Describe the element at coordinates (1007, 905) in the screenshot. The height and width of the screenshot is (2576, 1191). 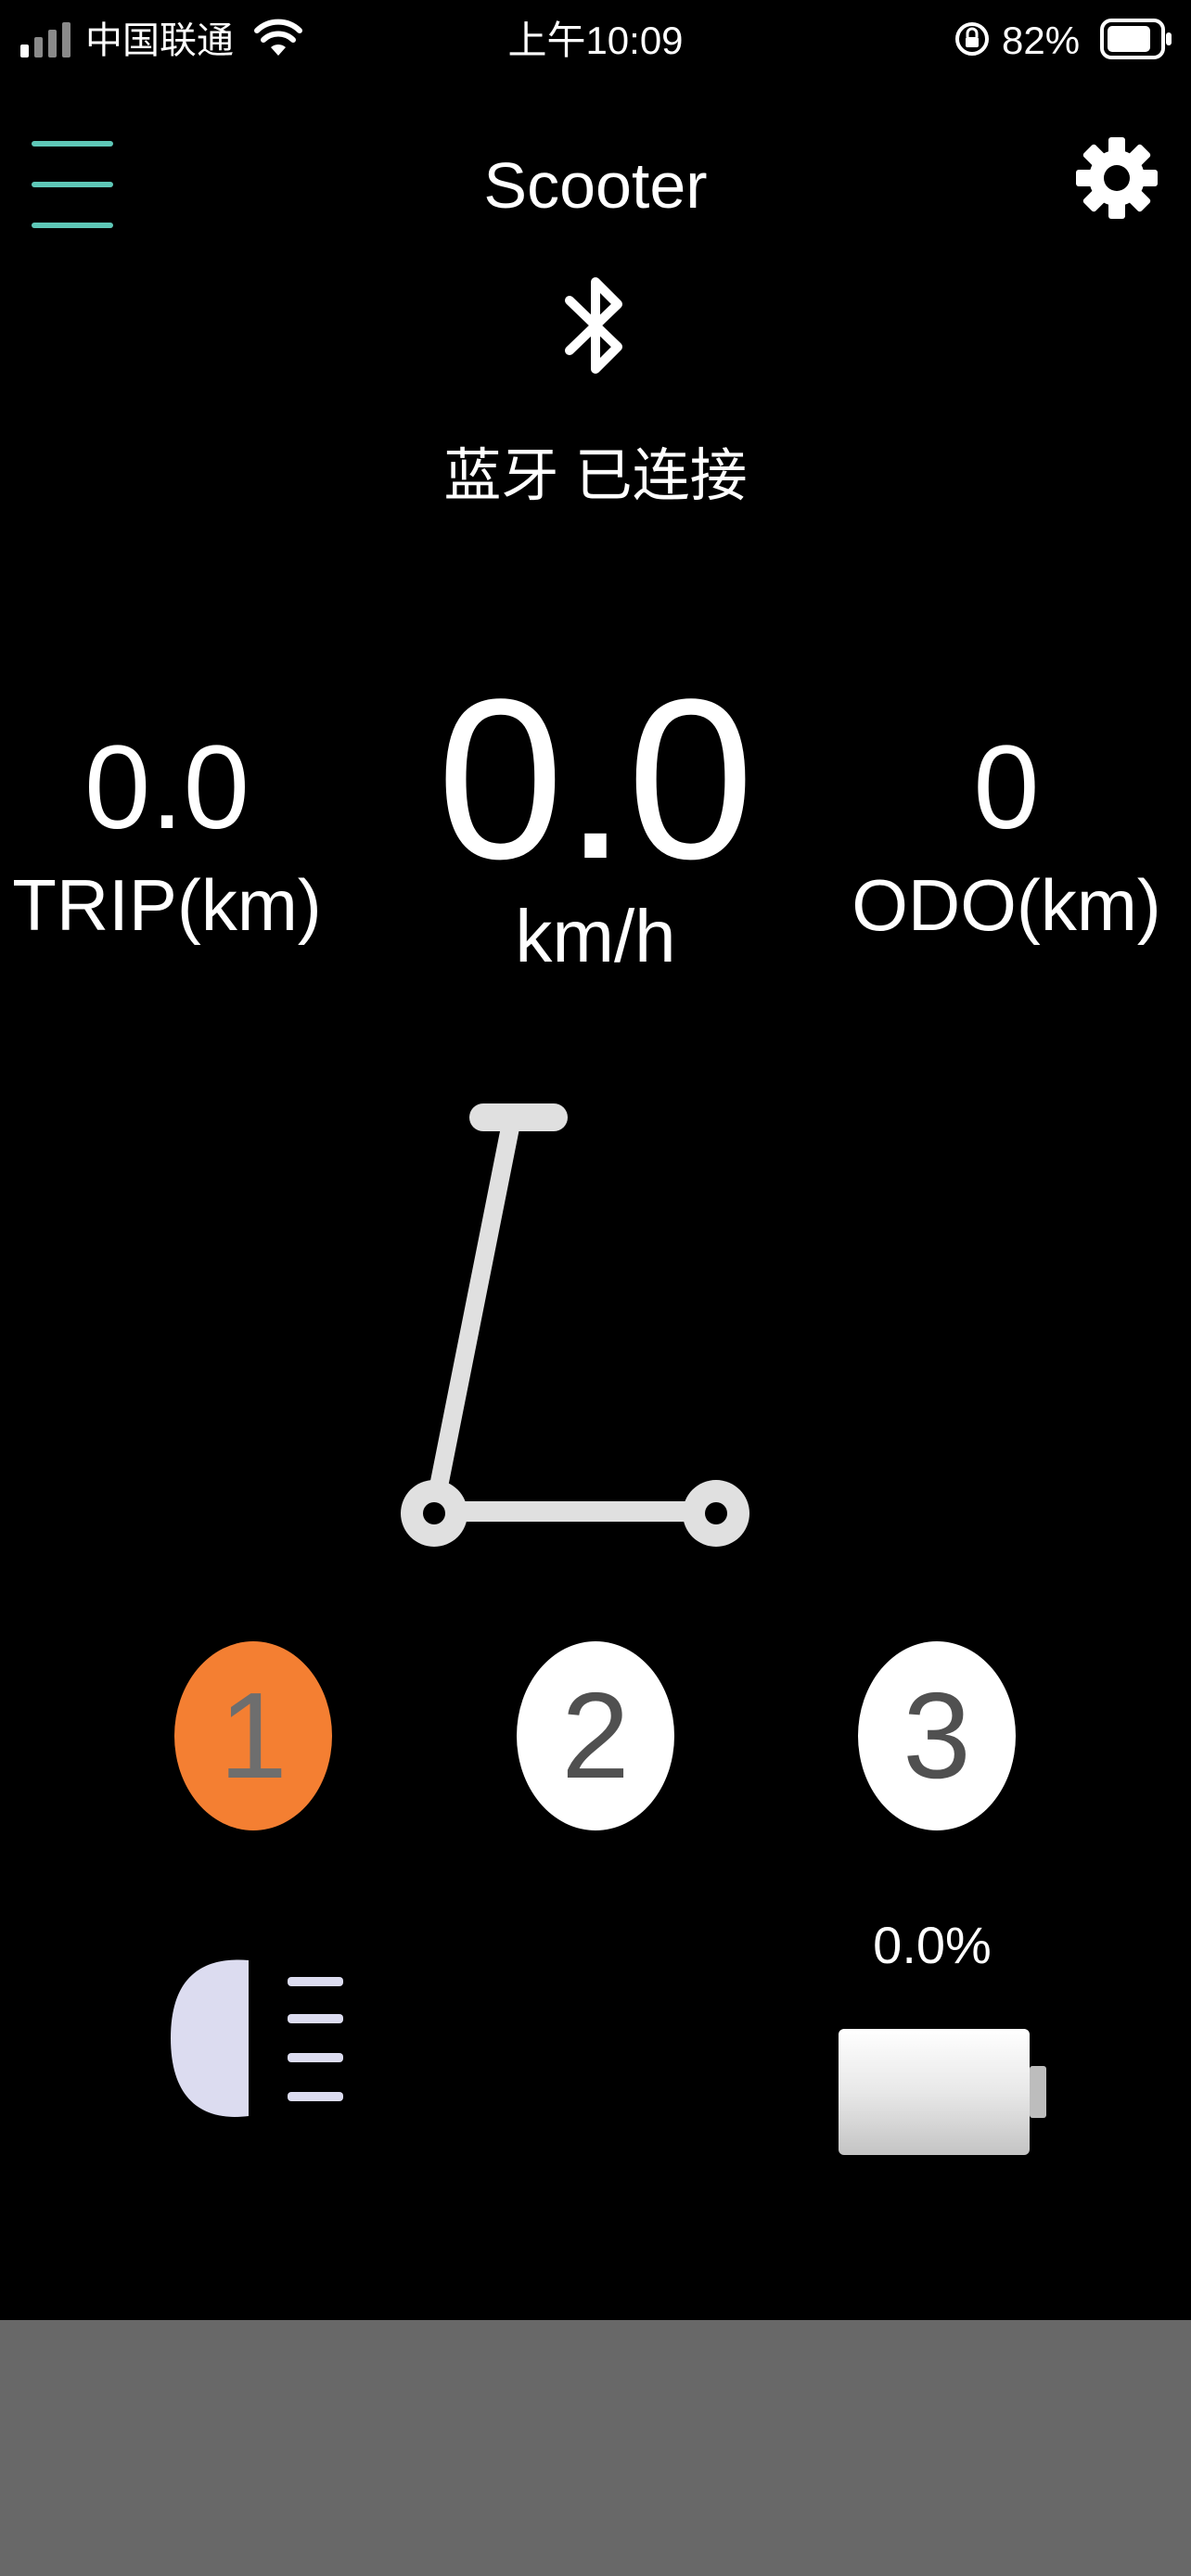
I see `odo-unit: ODO(km)` at that location.